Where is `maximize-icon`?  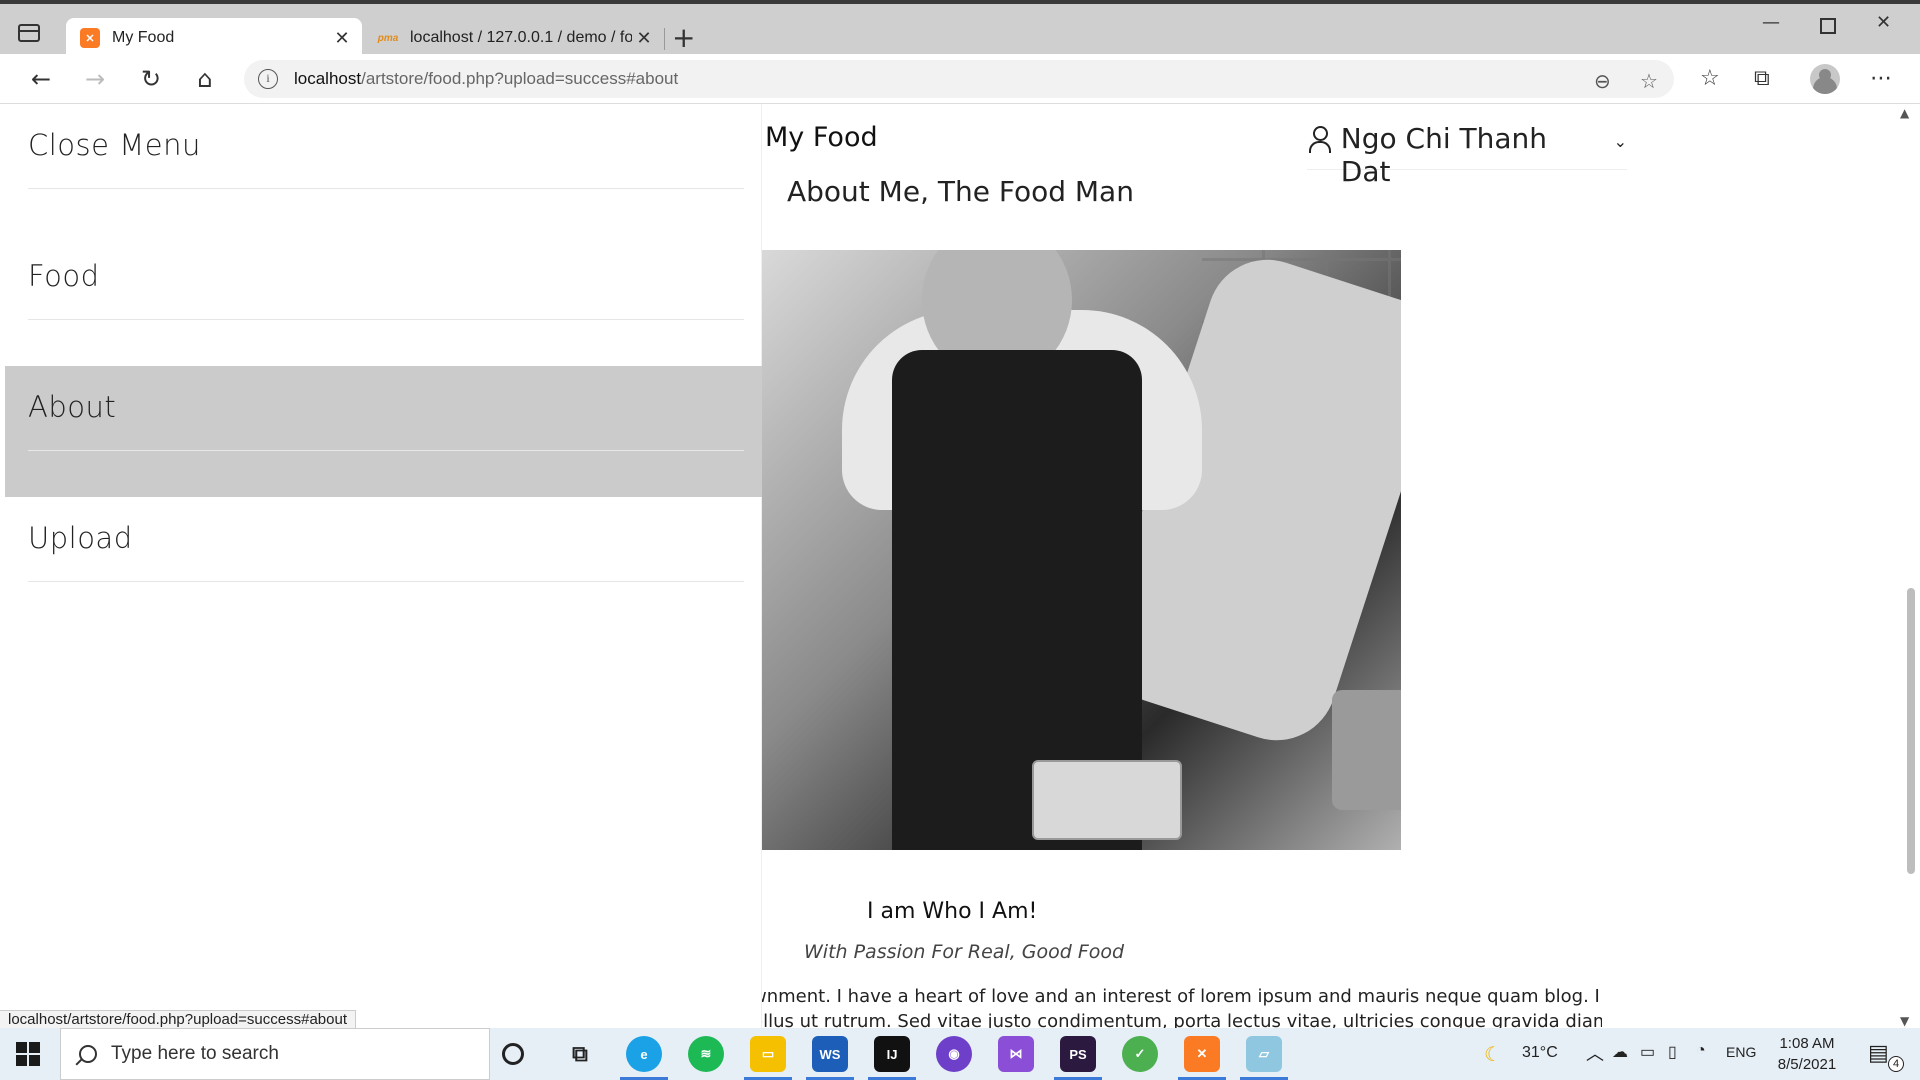 maximize-icon is located at coordinates (1828, 26).